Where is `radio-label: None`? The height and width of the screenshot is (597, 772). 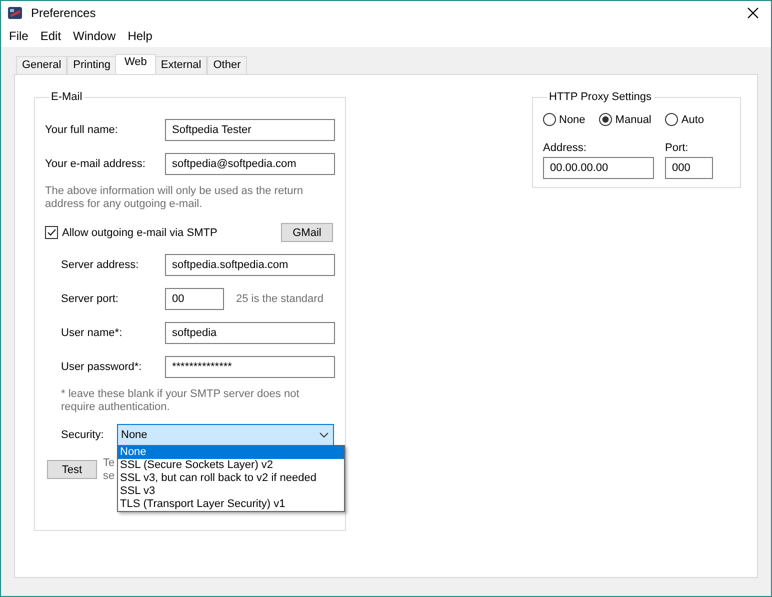 radio-label: None is located at coordinates (572, 120).